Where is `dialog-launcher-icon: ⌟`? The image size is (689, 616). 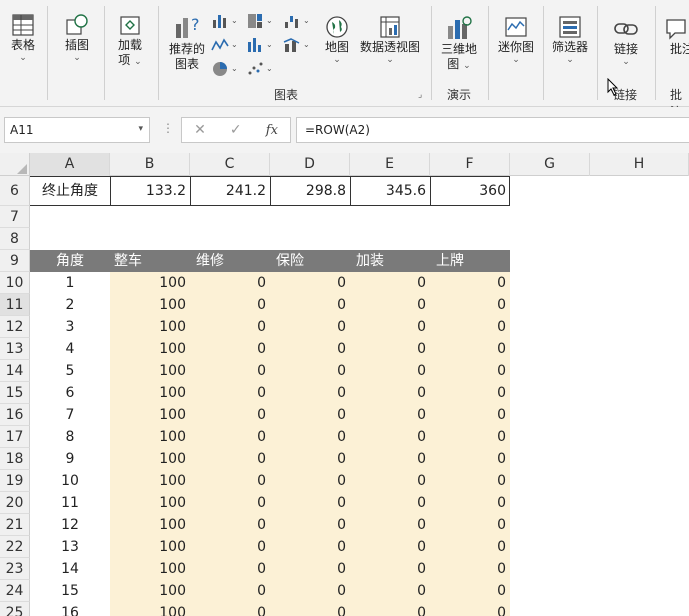 dialog-launcher-icon: ⌟ is located at coordinates (420, 95).